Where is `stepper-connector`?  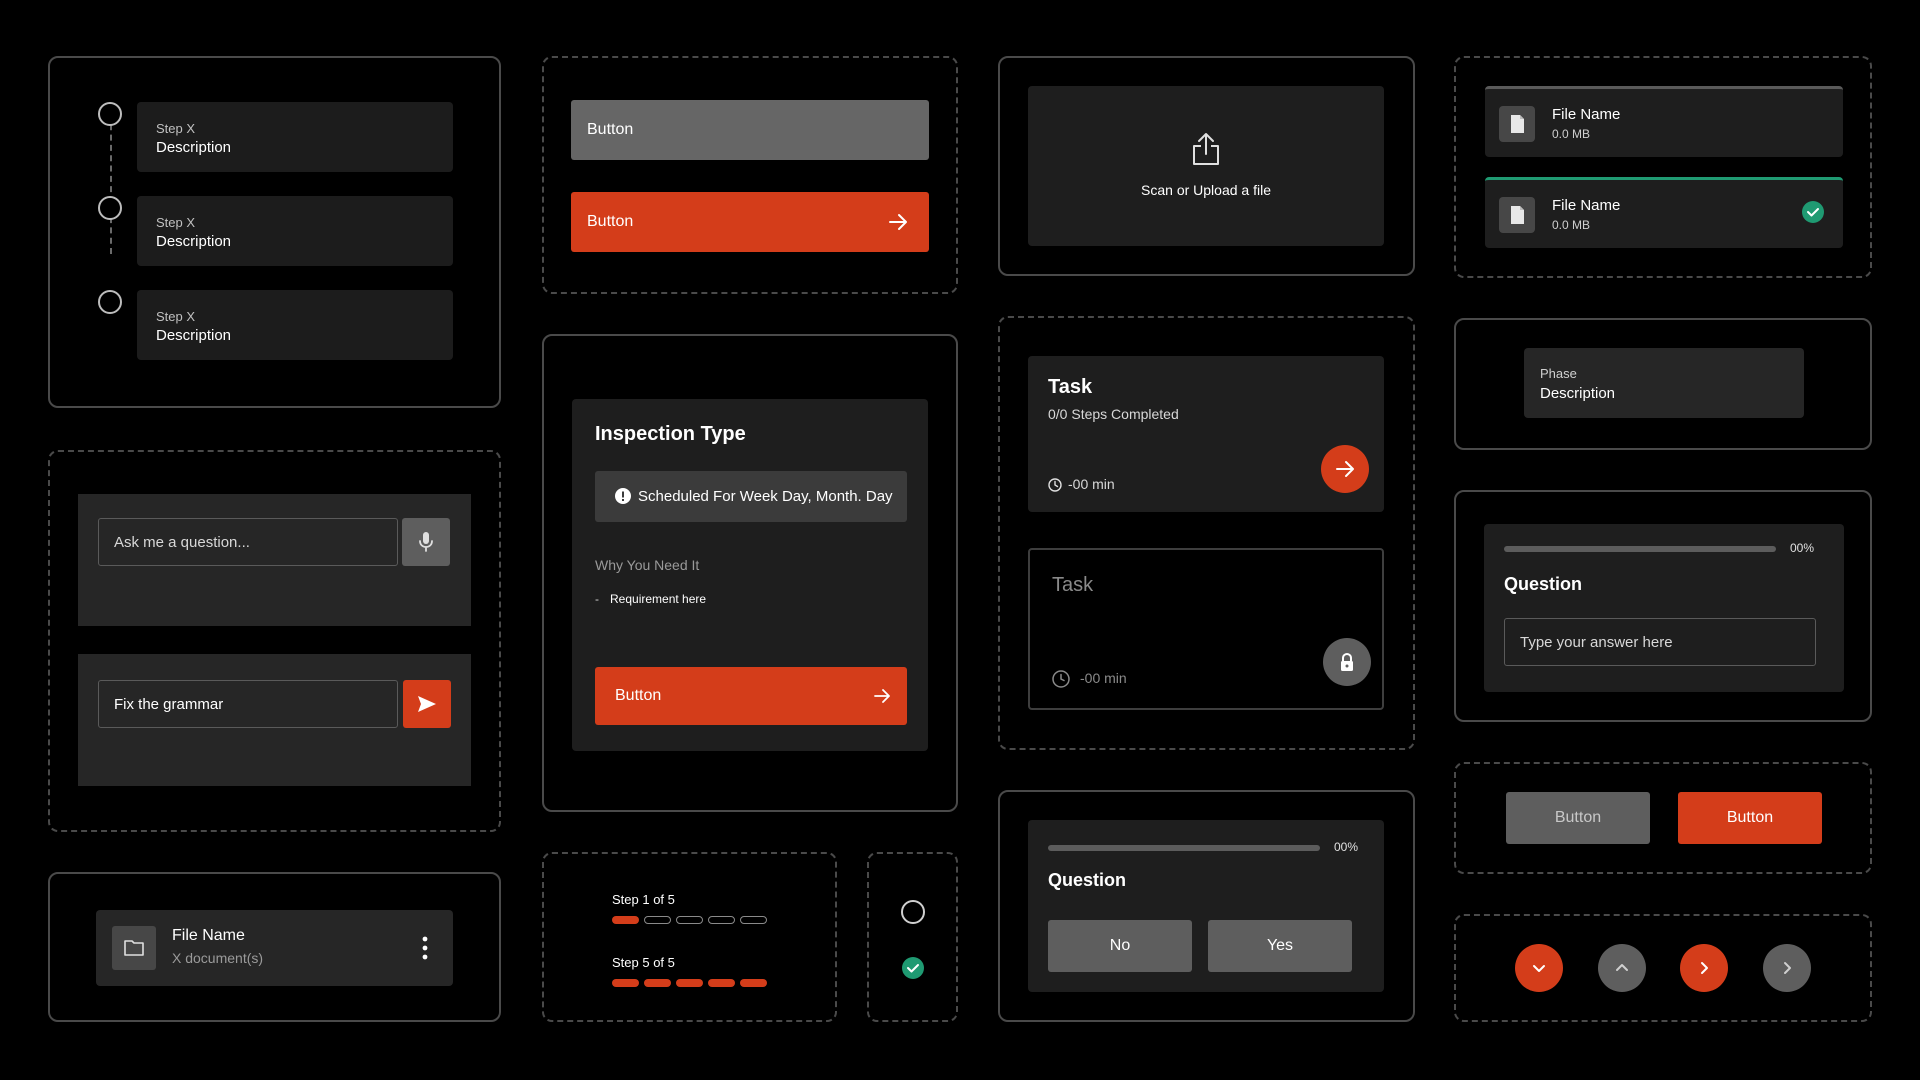
stepper-connector is located at coordinates (111, 184).